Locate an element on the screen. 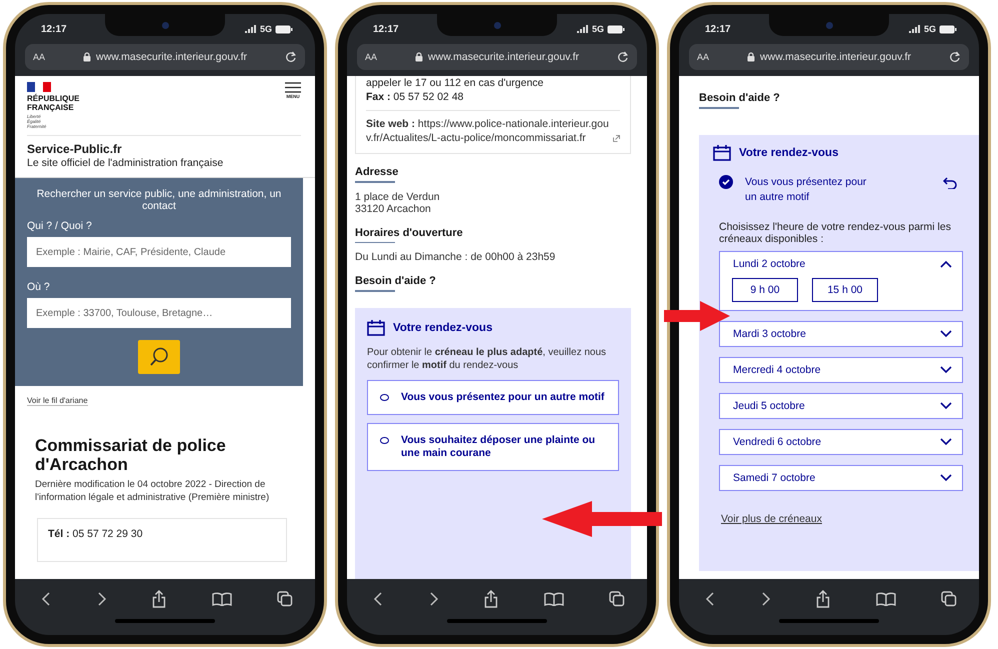 This screenshot has width=998, height=649. day-header: Vendredi 6 octobre is located at coordinates (841, 442).